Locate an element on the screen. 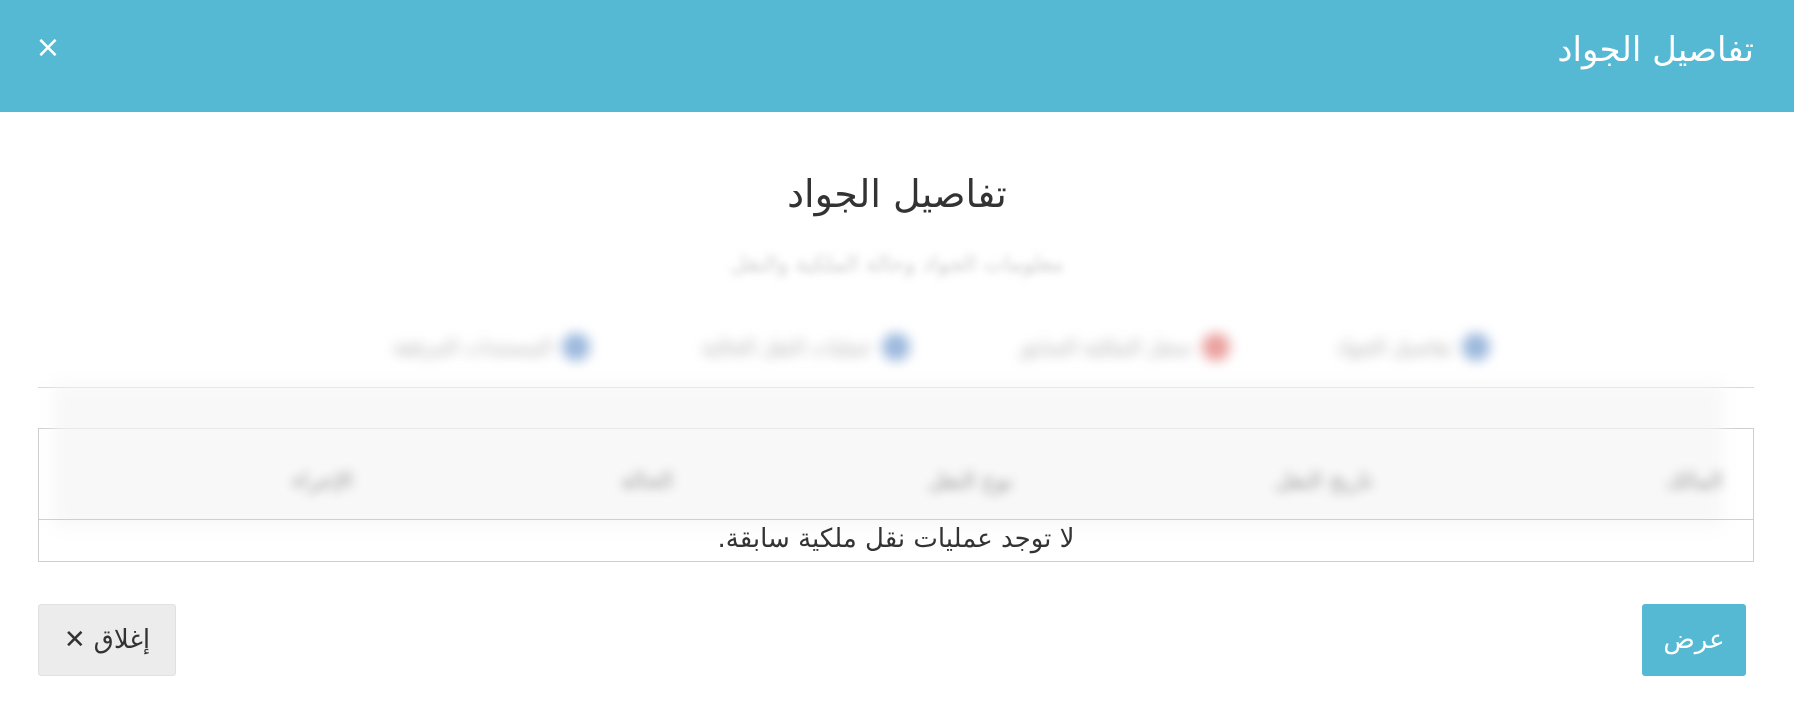 The image size is (1794, 712). tab-documents: المستندات المرفقة is located at coordinates (491, 347).